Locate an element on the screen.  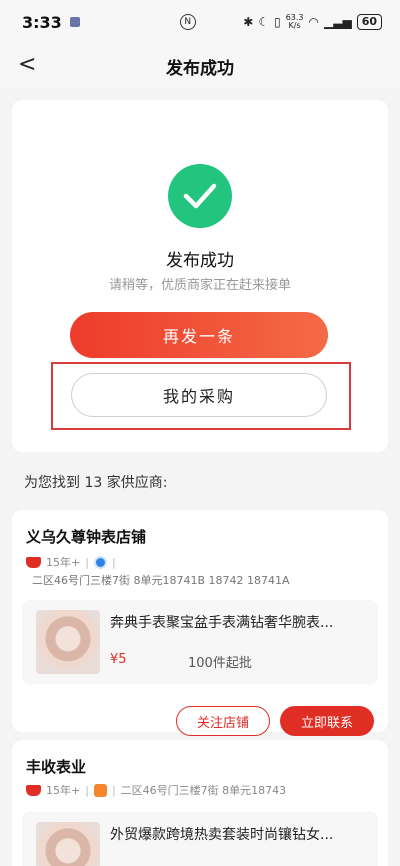
vibrate-icon: ▯ is located at coordinates (277, 22).